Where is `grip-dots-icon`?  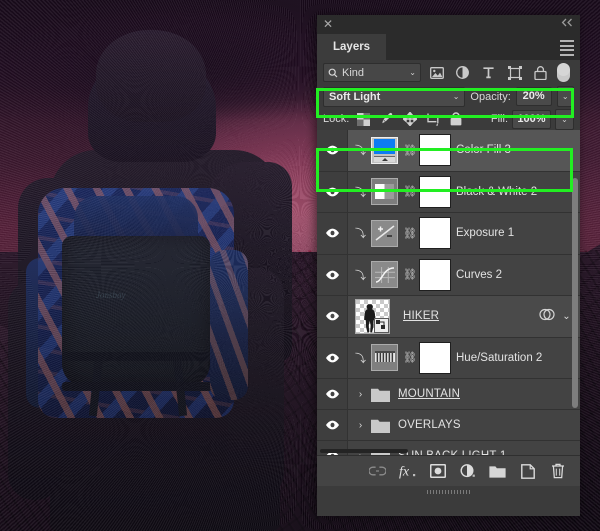 grip-dots-icon is located at coordinates (448, 492).